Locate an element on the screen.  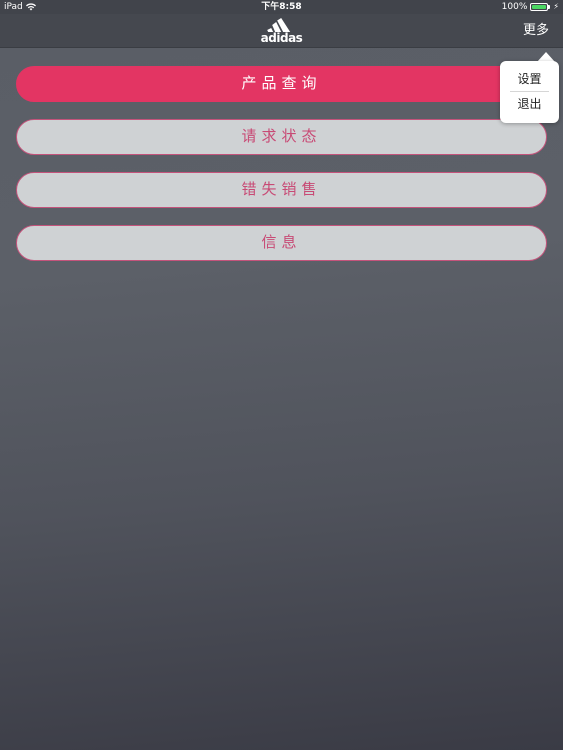
battery-percent: 100% is located at coordinates (514, 7).